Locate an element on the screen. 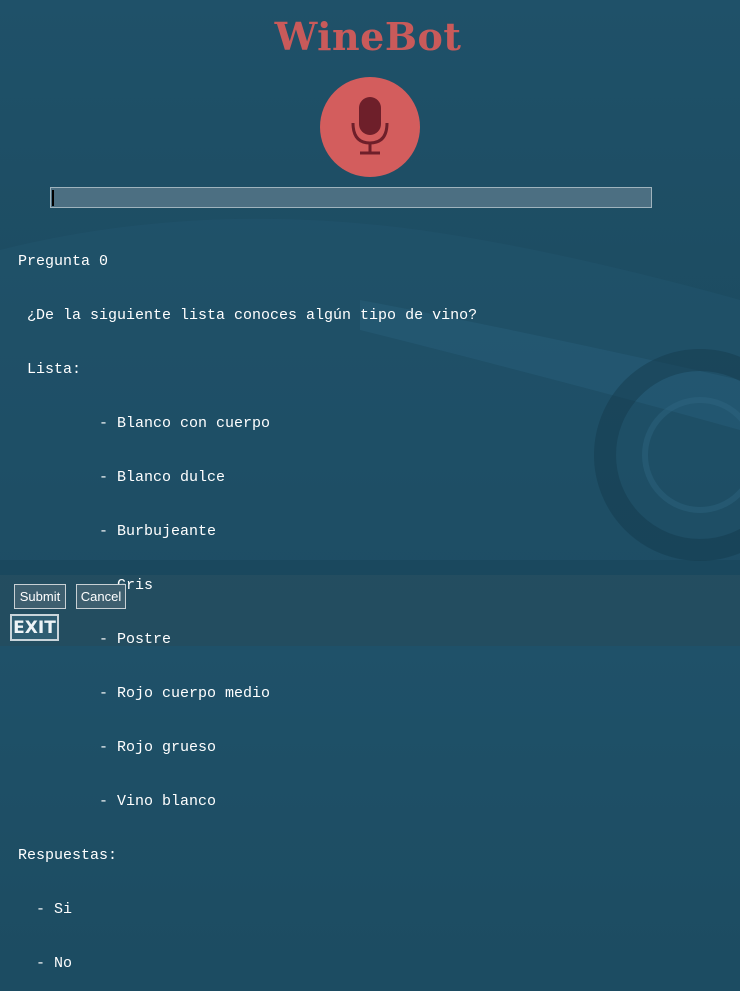 The height and width of the screenshot is (991, 740). cancel-button: Cancel is located at coordinates (101, 596).